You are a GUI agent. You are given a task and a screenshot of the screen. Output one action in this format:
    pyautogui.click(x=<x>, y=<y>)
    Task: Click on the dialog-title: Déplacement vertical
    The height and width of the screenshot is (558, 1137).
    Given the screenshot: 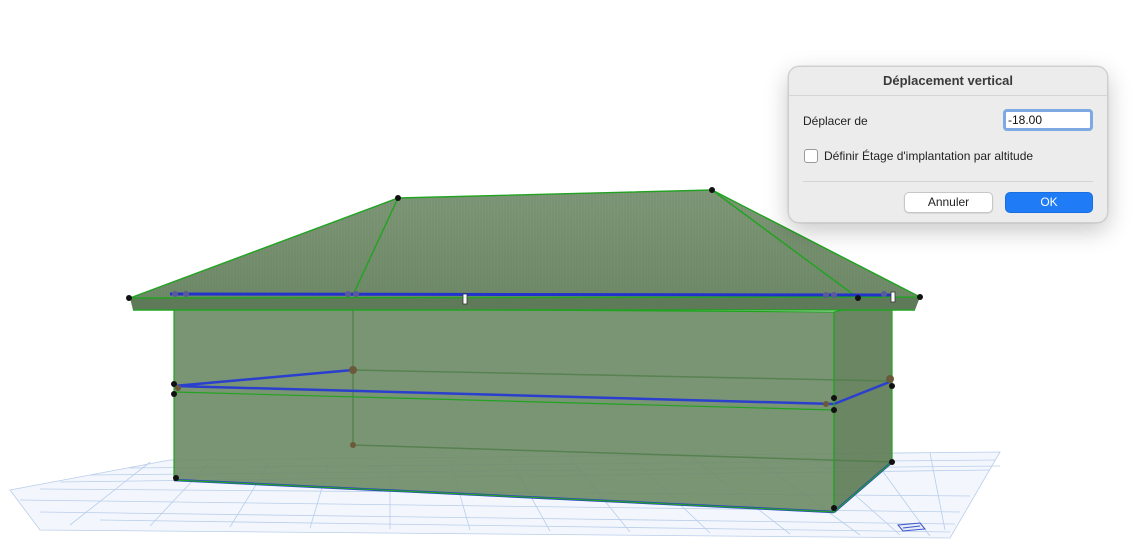 What is the action you would take?
    pyautogui.click(x=948, y=80)
    